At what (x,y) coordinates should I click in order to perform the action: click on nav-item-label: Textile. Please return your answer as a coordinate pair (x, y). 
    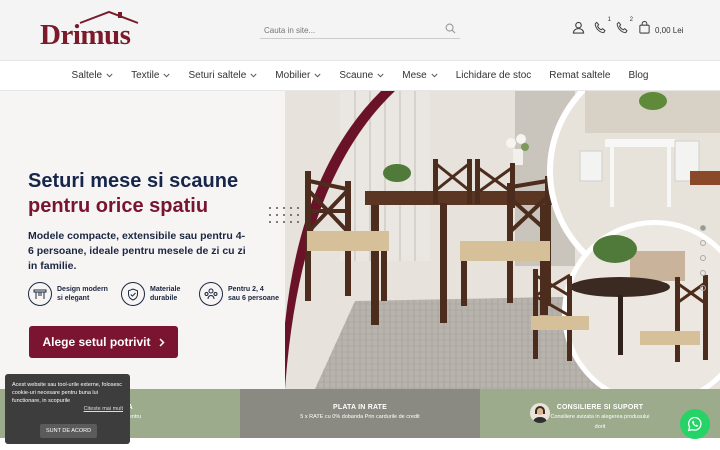
    Looking at the image, I should click on (145, 75).